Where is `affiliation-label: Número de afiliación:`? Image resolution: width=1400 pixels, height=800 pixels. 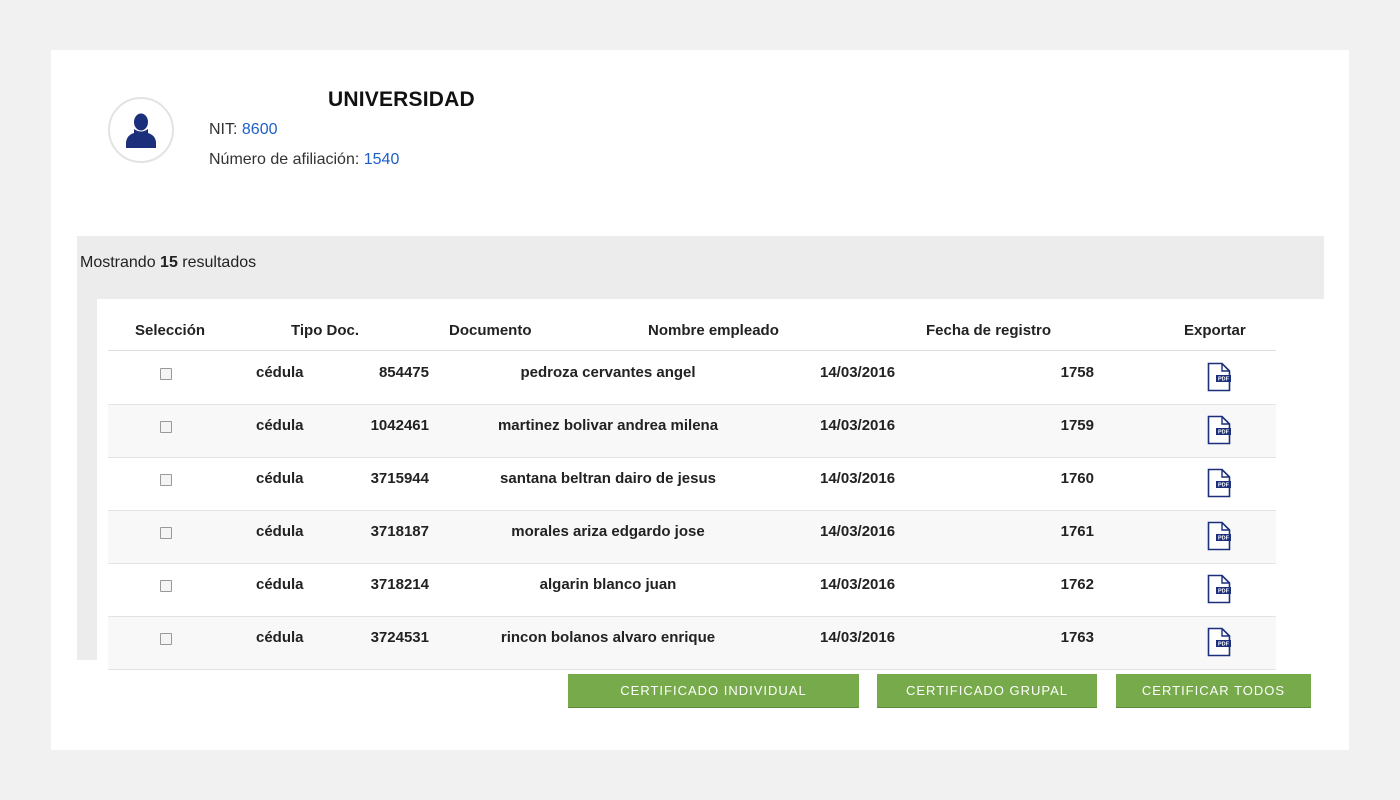 affiliation-label: Número de afiliación: is located at coordinates (286, 159).